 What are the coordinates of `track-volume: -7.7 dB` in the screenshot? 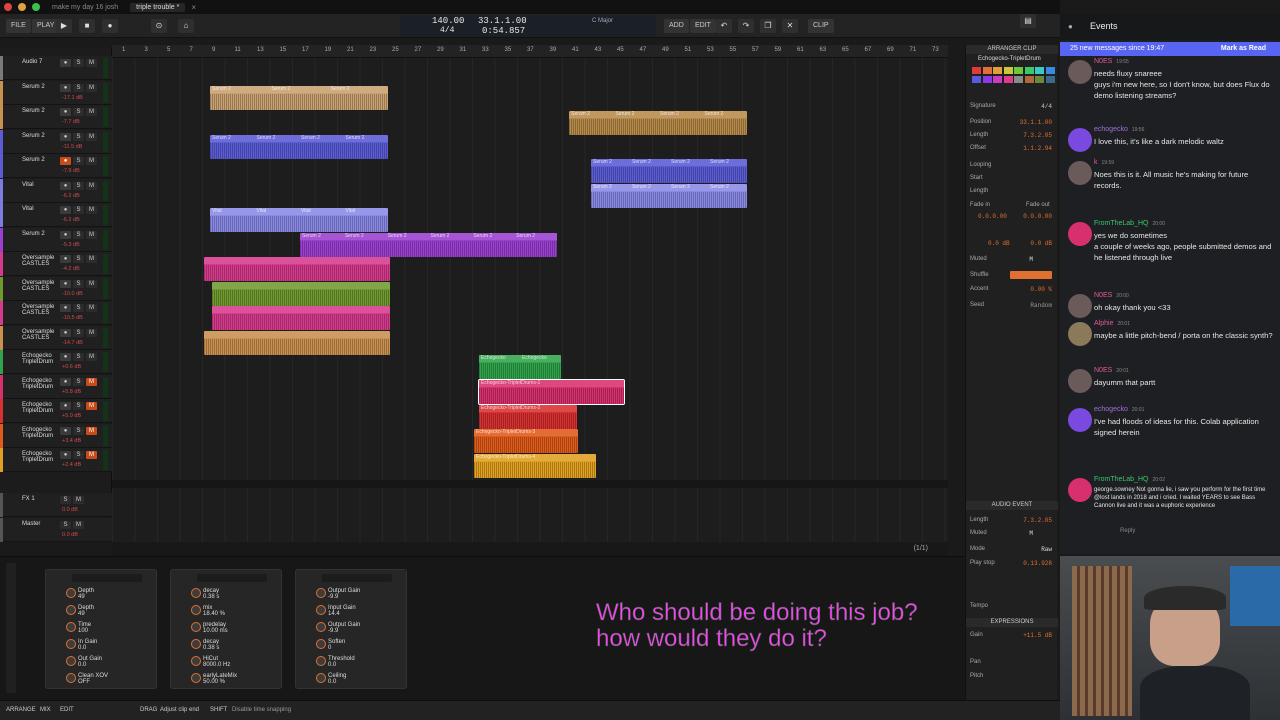 It's located at (71, 122).